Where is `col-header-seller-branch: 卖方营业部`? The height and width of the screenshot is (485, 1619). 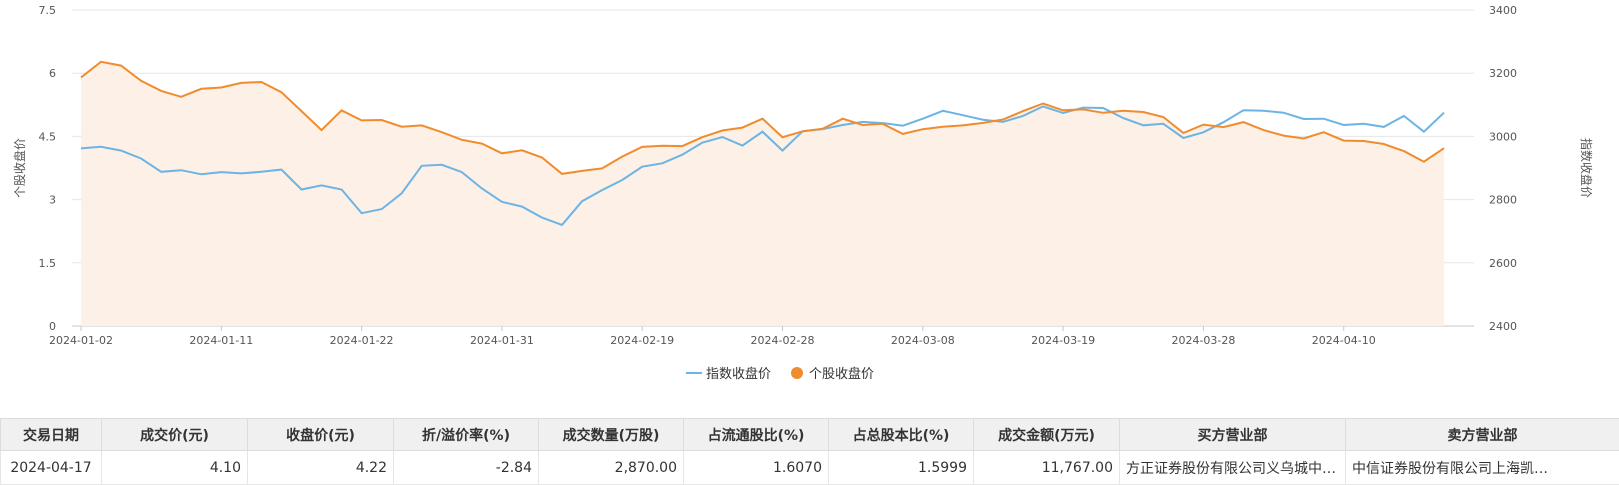
col-header-seller-branch: 卖方营业部 is located at coordinates (1482, 435).